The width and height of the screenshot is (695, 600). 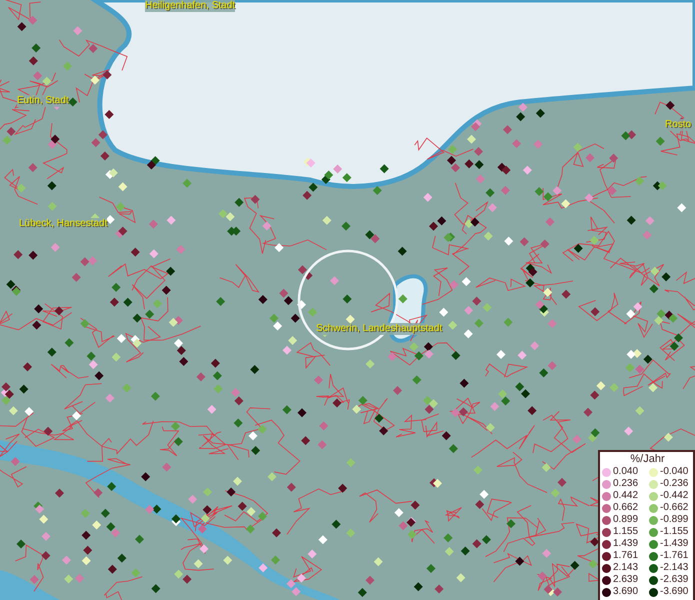 What do you see at coordinates (678, 125) in the screenshot?
I see `place-label: Rosto` at bounding box center [678, 125].